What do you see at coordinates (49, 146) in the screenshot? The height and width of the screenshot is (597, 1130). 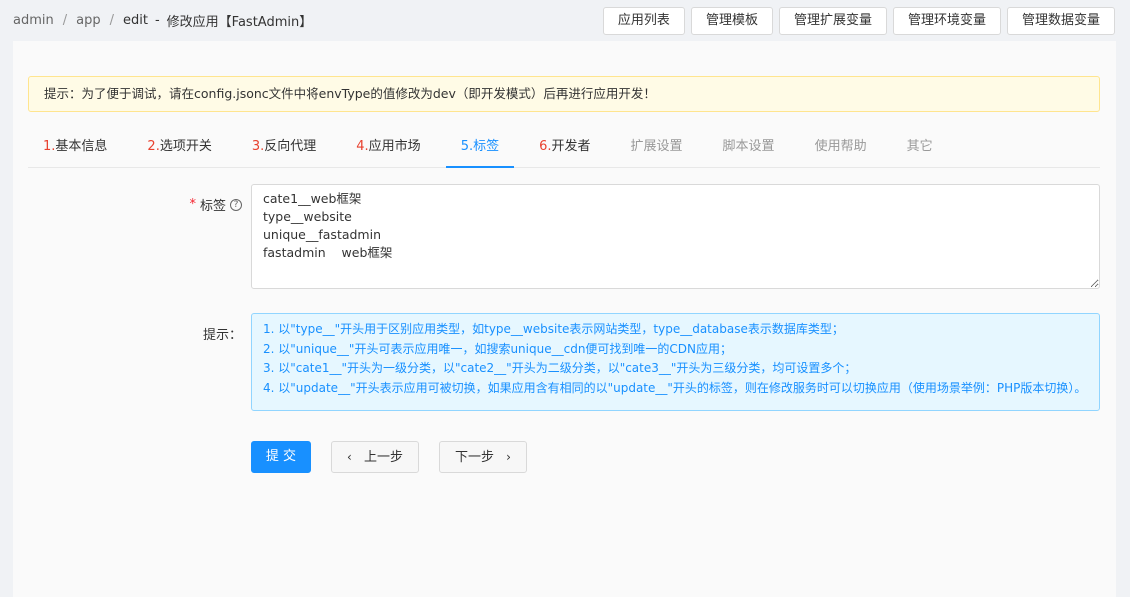 I see `tab-number: 1.` at bounding box center [49, 146].